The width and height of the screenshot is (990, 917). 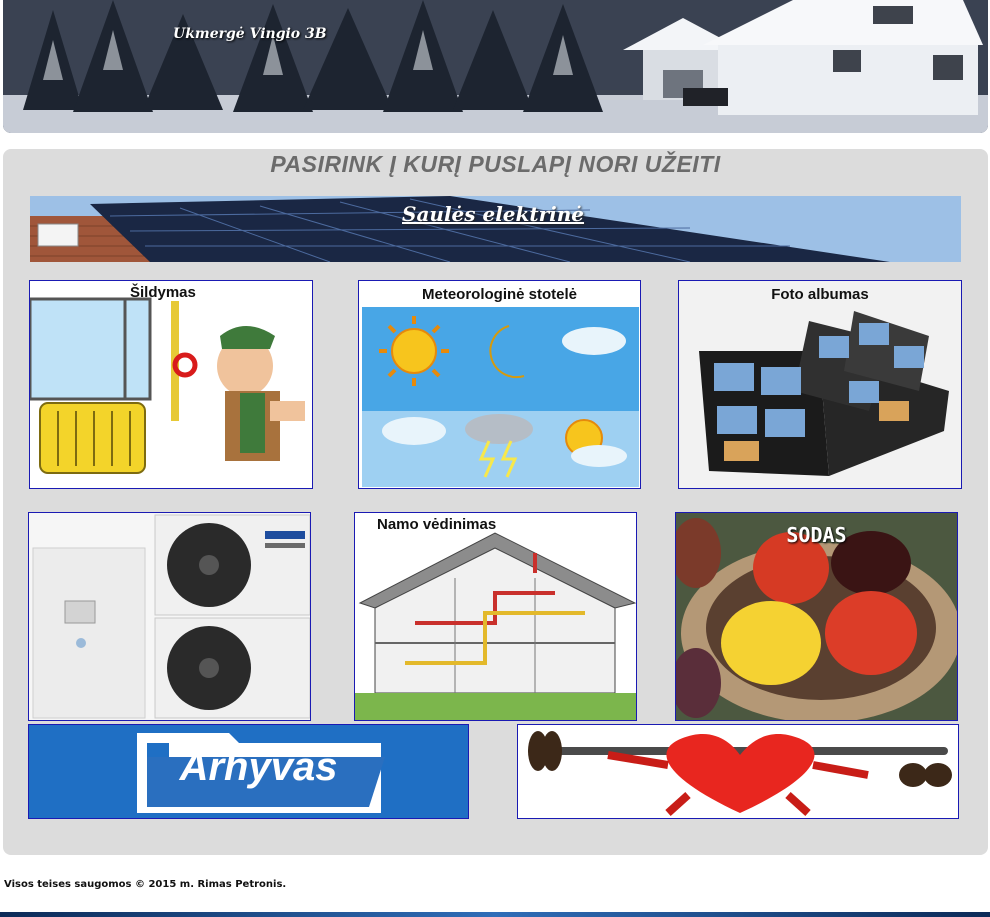 What do you see at coordinates (495, 914) in the screenshot?
I see `footer-line` at bounding box center [495, 914].